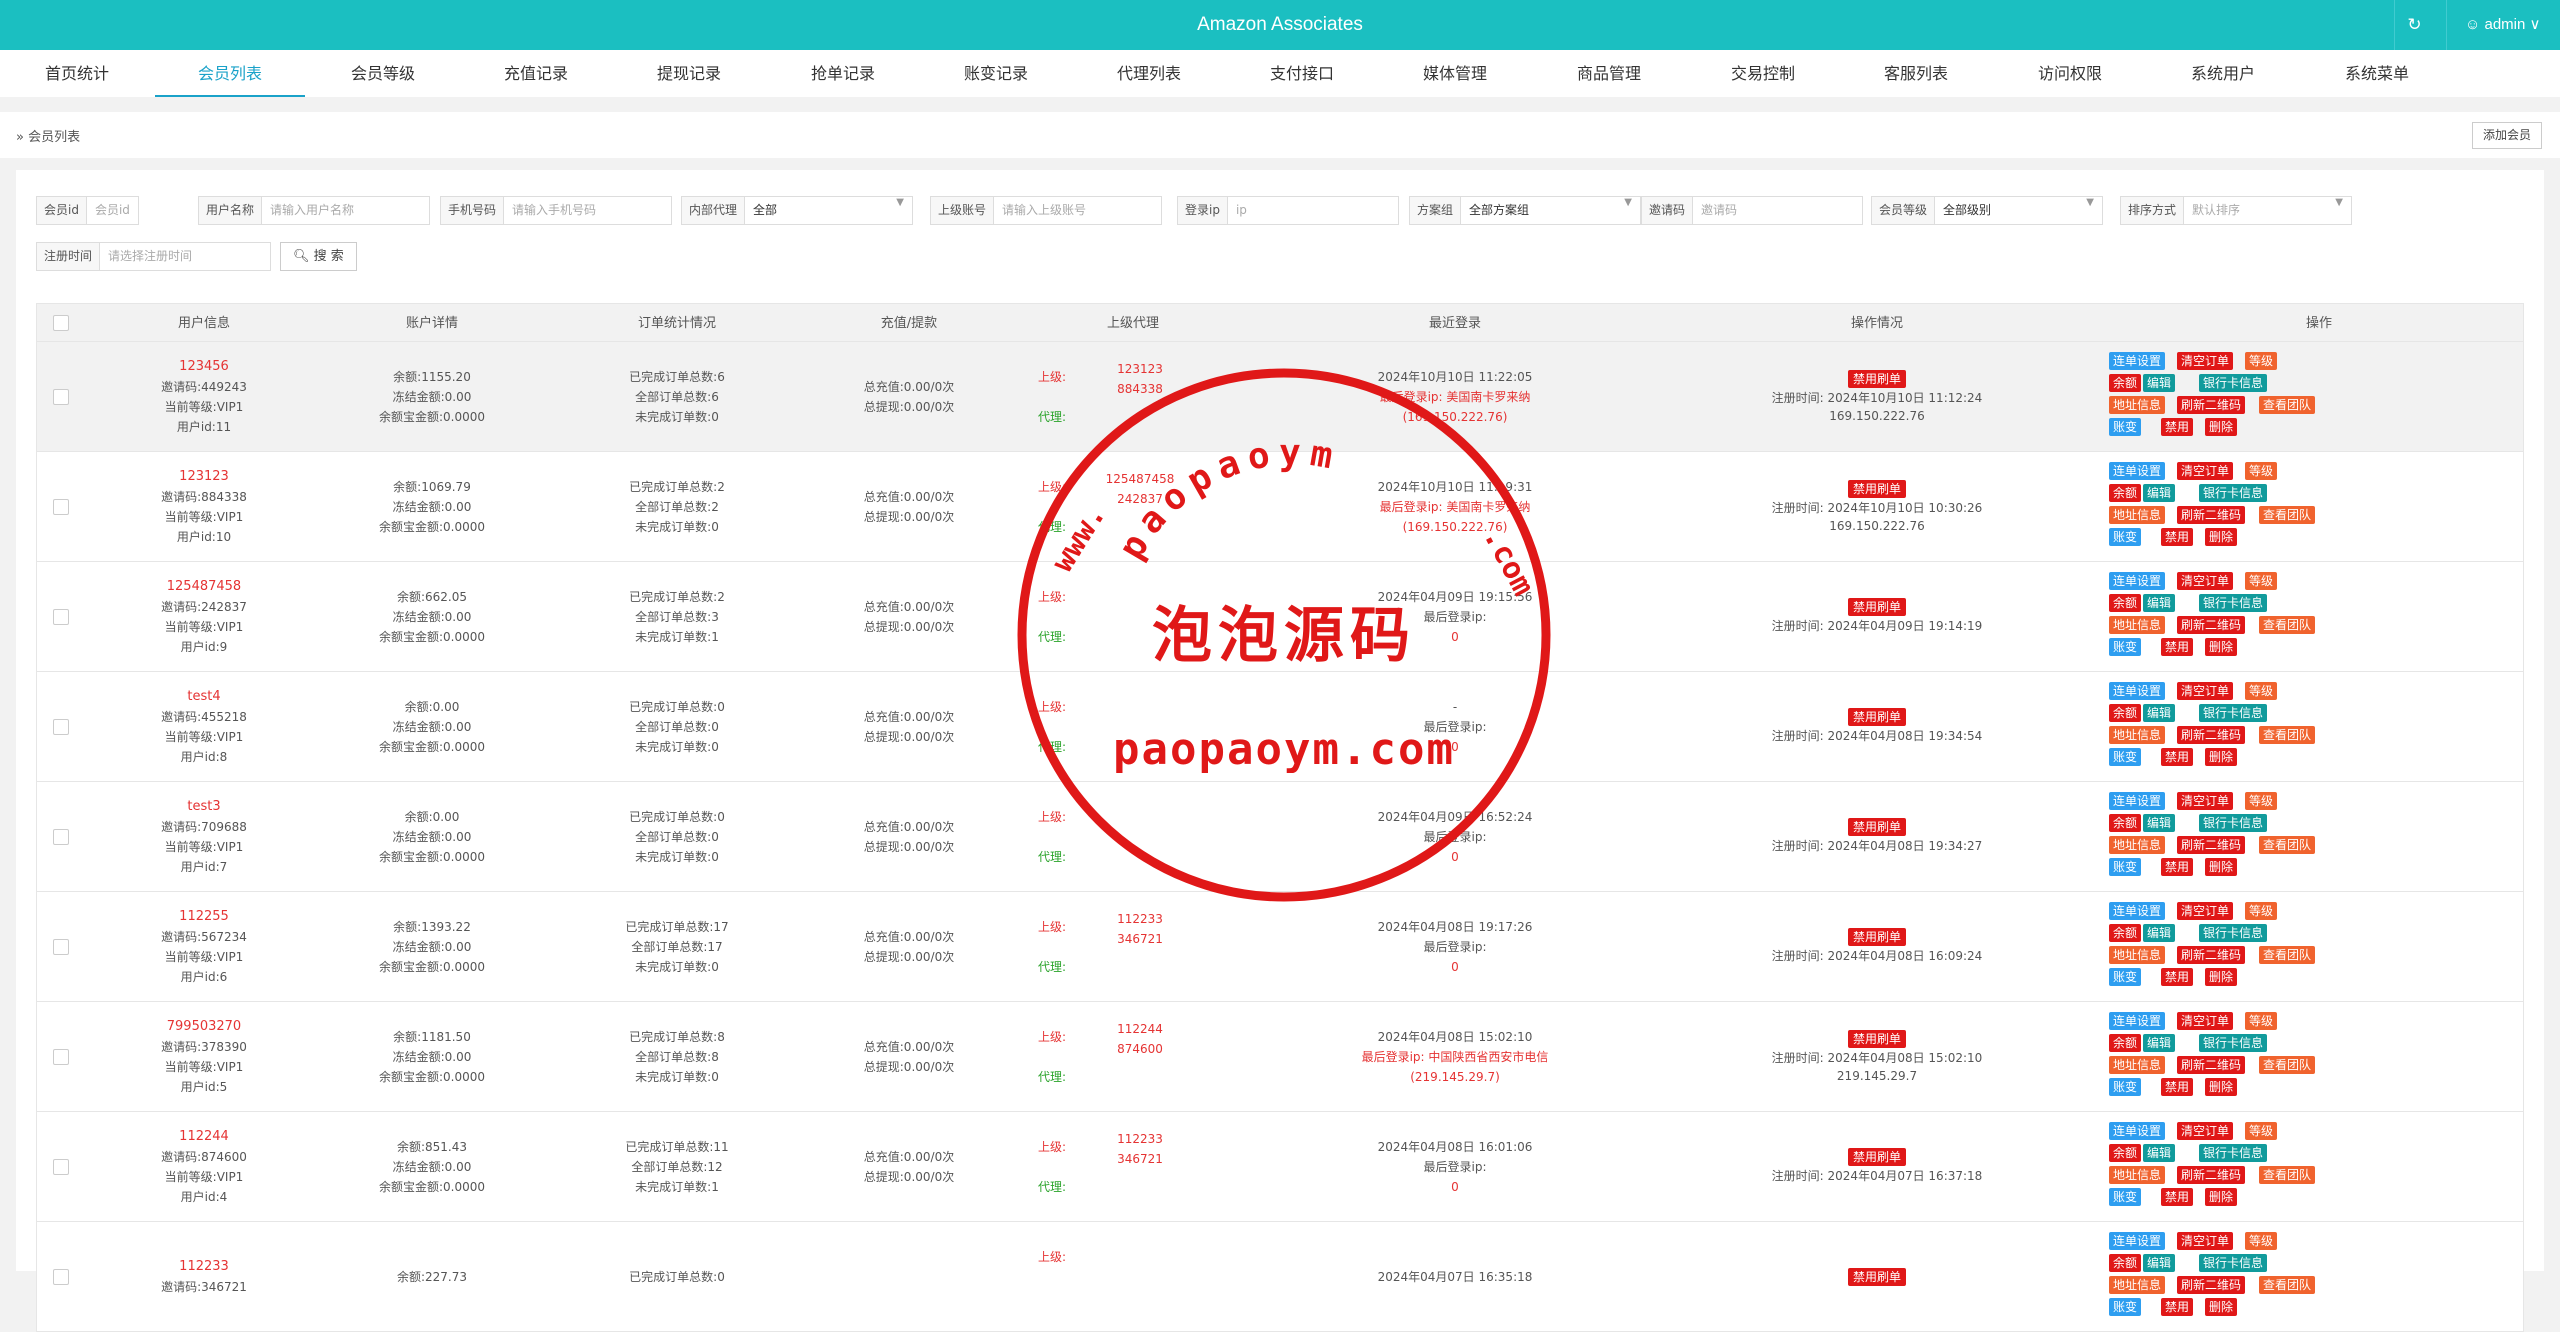  I want to click on filter-field: 用户名称 请输入用户名称, so click(314, 210).